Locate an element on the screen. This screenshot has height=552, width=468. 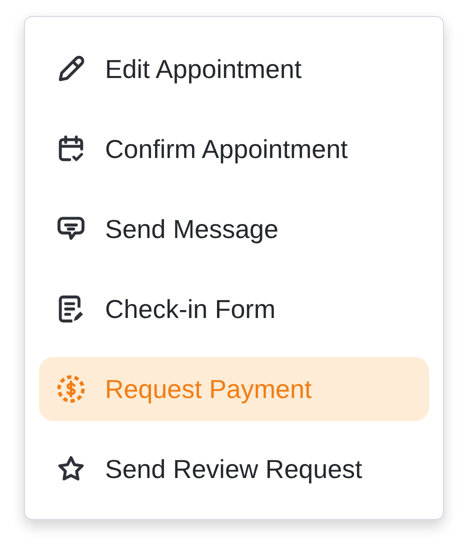
dollar-circle-icon is located at coordinates (71, 389).